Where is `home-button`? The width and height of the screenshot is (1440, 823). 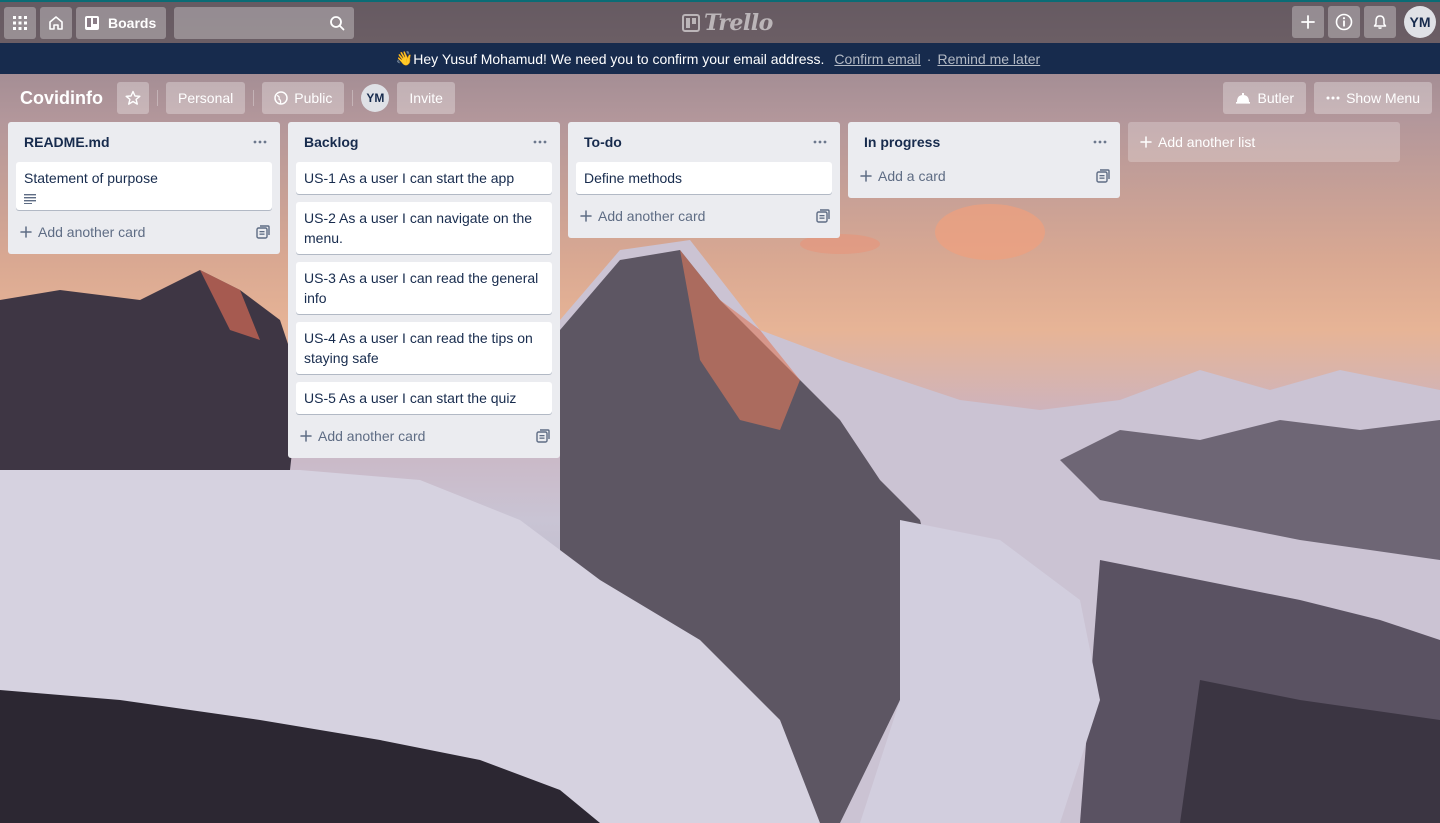 home-button is located at coordinates (56, 22).